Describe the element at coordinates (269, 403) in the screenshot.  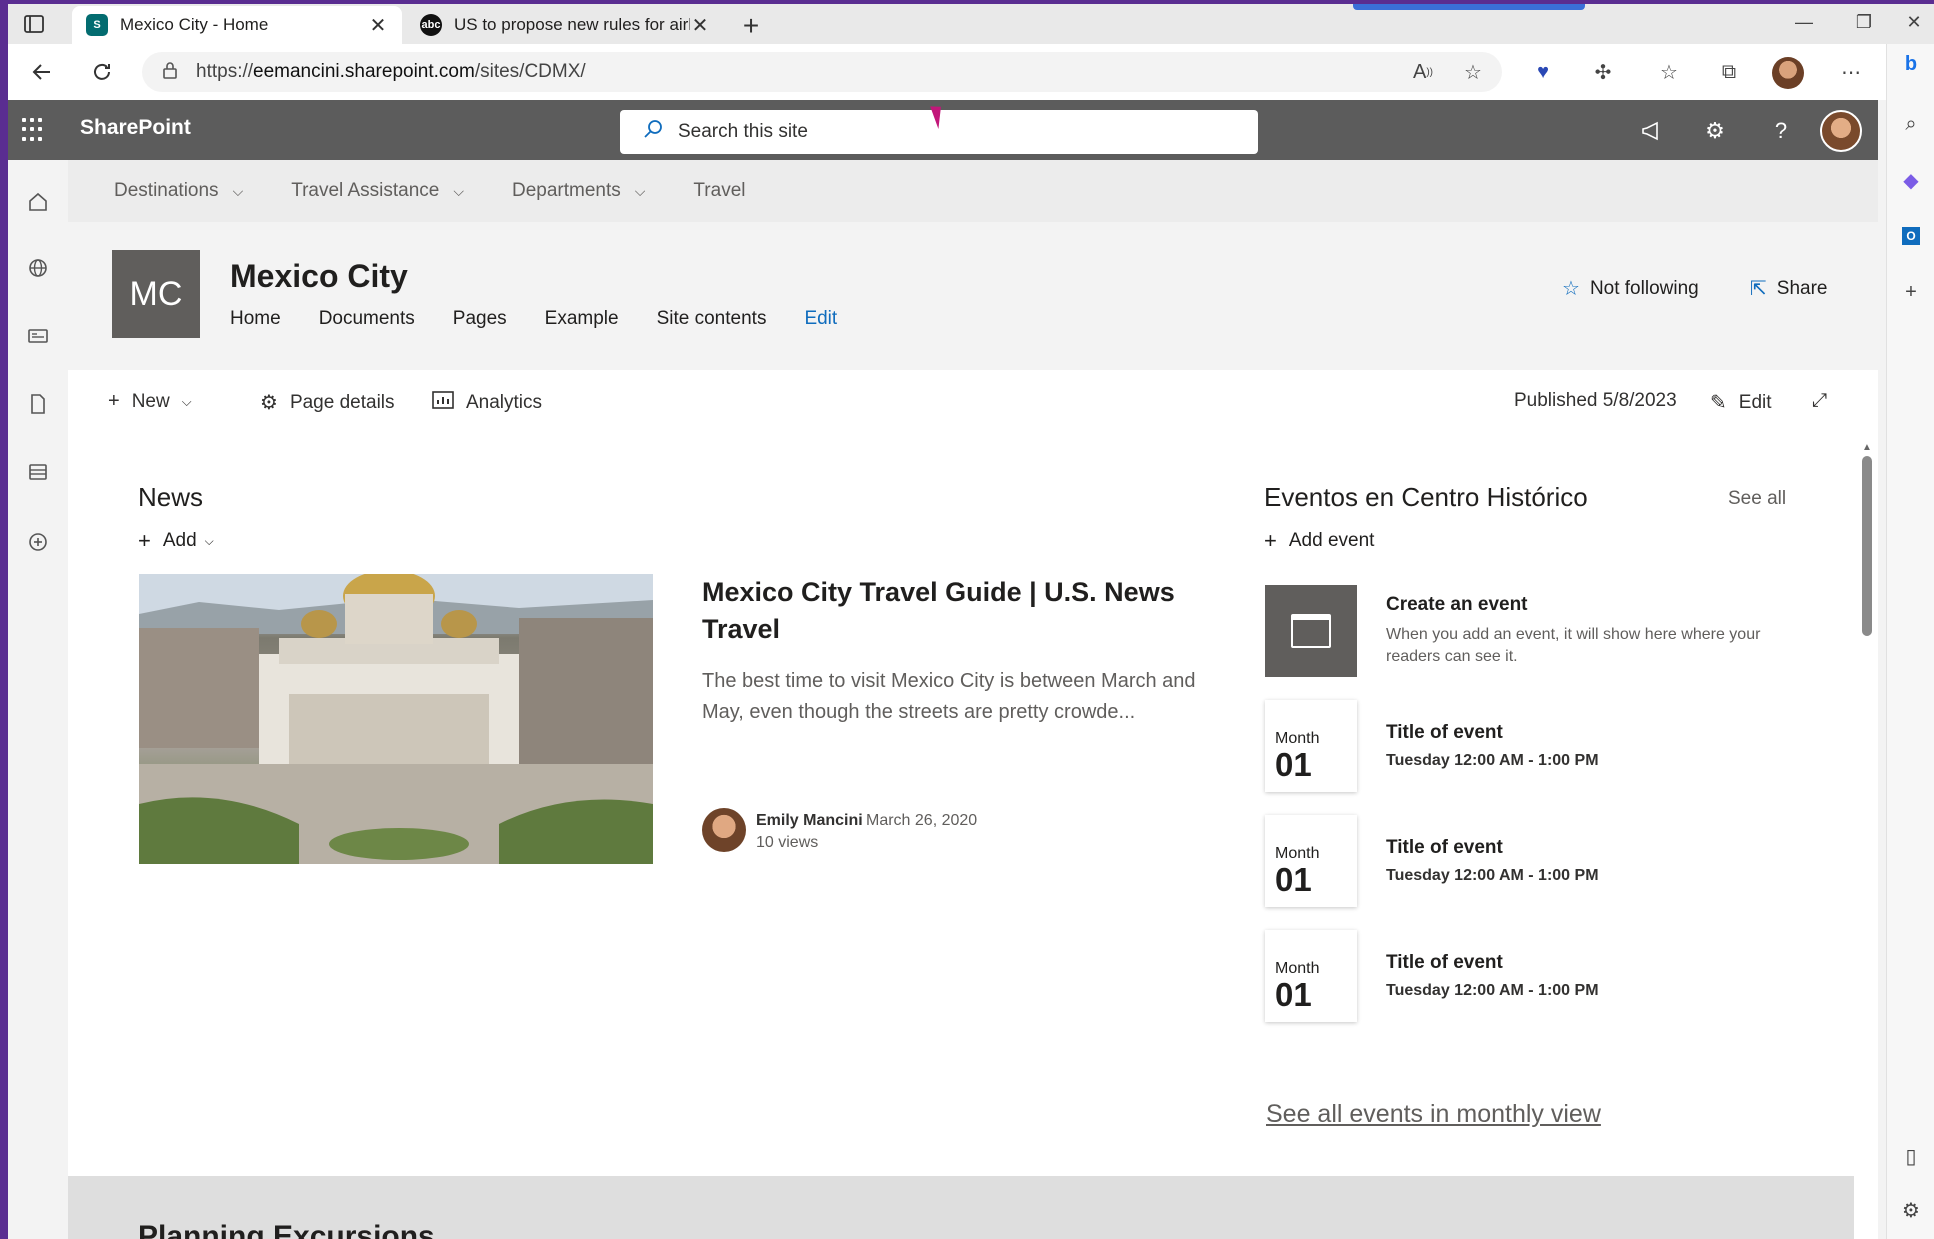
I see `gear-icon: ⚙` at that location.